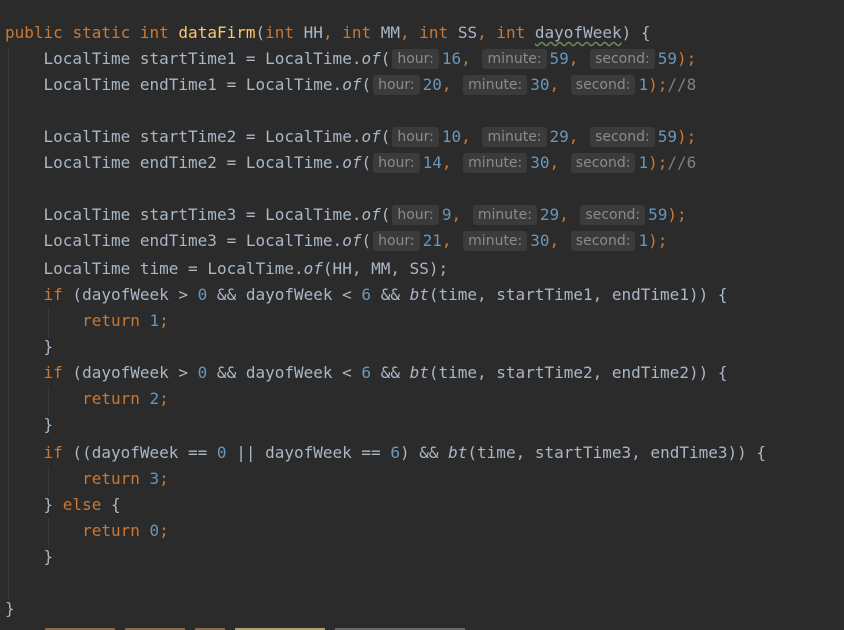  Describe the element at coordinates (308, 452) in the screenshot. I see `condition-part: || dayofWeek ==` at that location.